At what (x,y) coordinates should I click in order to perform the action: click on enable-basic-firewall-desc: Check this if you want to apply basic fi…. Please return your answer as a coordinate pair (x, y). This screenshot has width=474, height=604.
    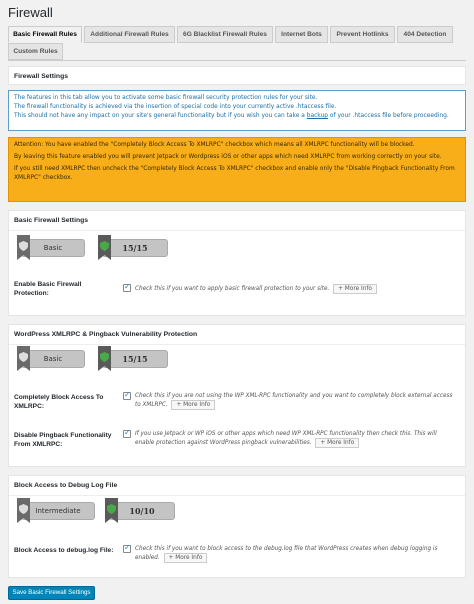
    Looking at the image, I should click on (295, 289).